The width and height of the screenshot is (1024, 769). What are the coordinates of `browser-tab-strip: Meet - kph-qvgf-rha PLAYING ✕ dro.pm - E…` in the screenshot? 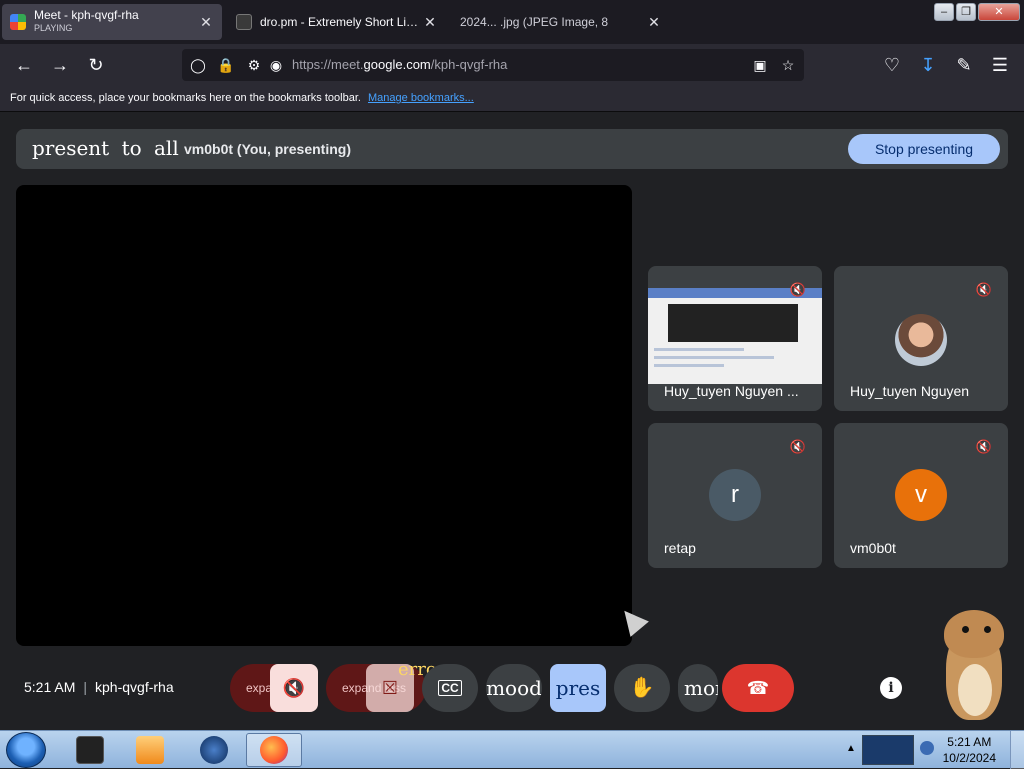 It's located at (512, 22).